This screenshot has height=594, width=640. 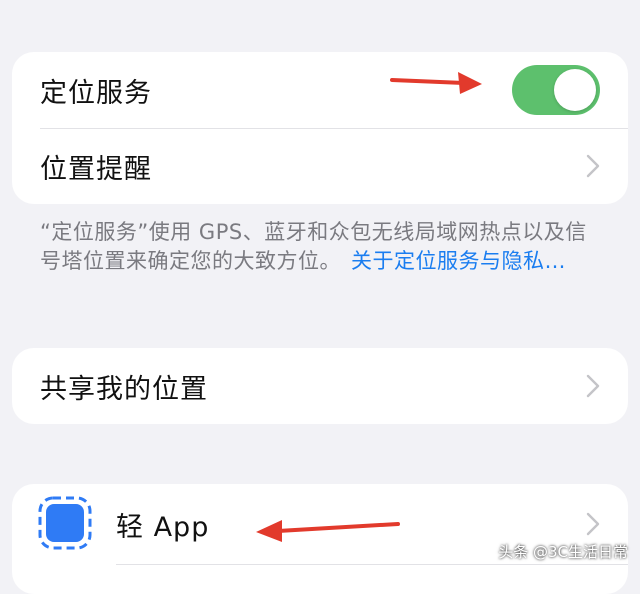 What do you see at coordinates (575, 90) in the screenshot?
I see `toggle-knob` at bounding box center [575, 90].